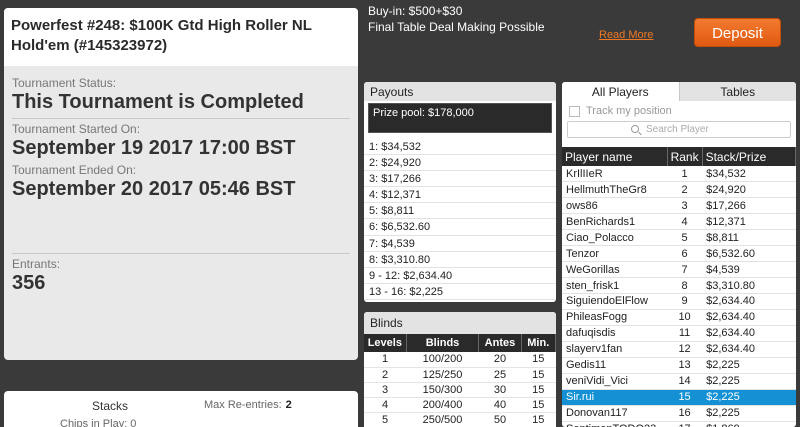 The width and height of the screenshot is (800, 427). What do you see at coordinates (500, 360) in the screenshot?
I see `blinds-cell: 20` at bounding box center [500, 360].